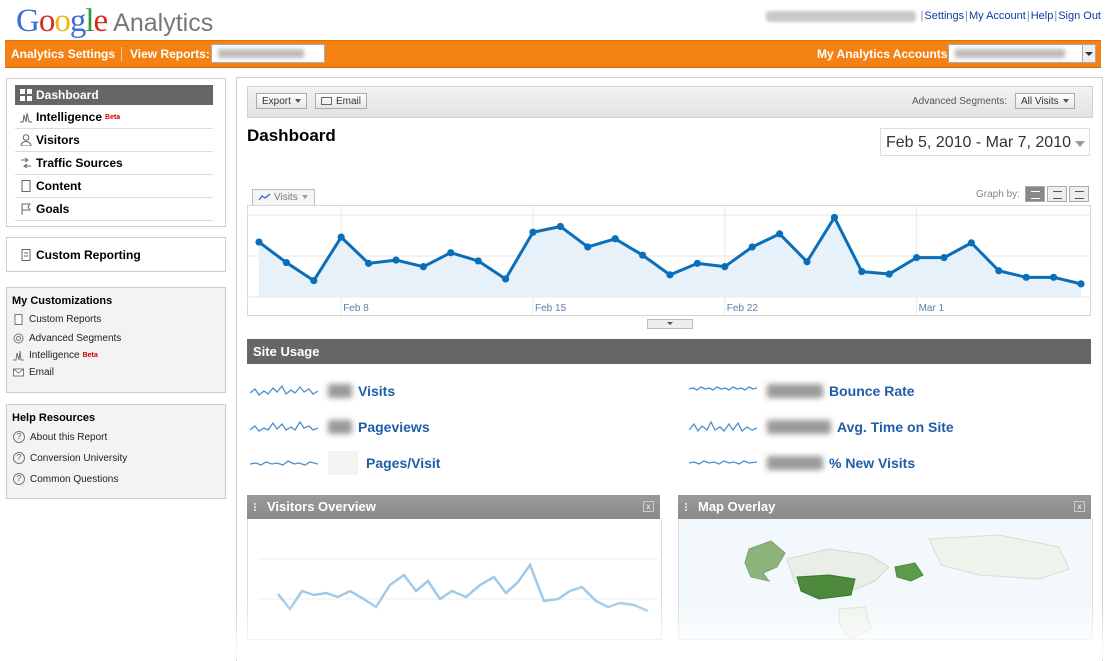 Image resolution: width=1106 pixels, height=661 pixels. I want to click on site-usage-header: Site Usage, so click(669, 351).